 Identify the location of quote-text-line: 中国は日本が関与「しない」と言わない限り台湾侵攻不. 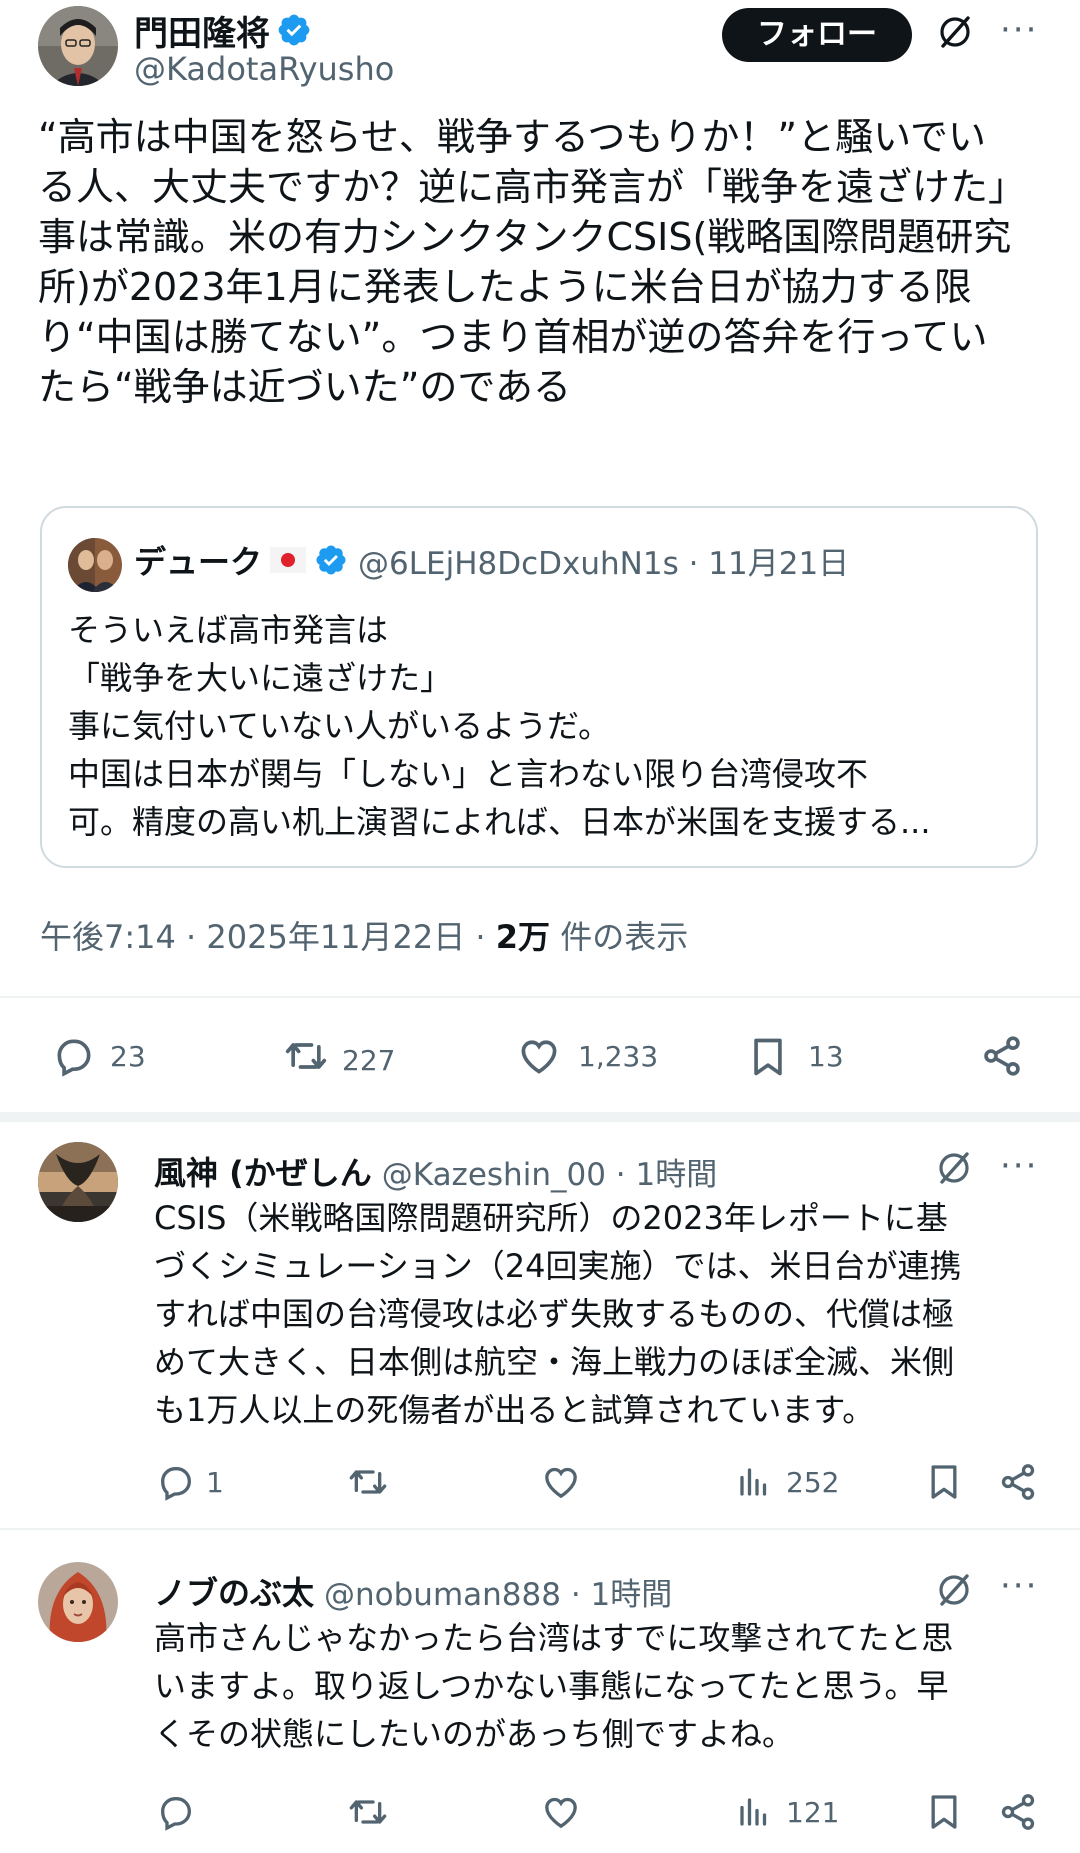
(468, 774).